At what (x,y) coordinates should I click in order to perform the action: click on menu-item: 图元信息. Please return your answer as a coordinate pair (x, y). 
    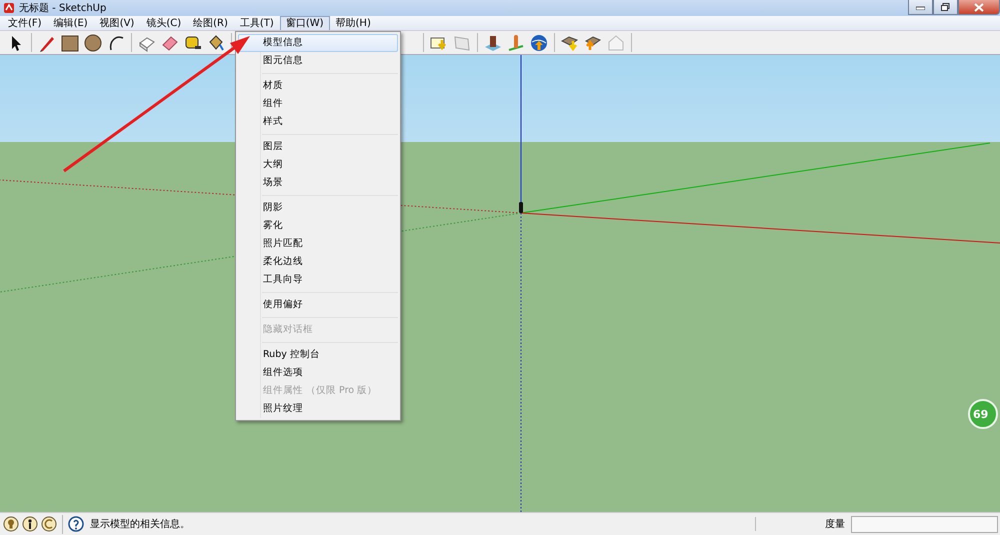
    Looking at the image, I should click on (318, 61).